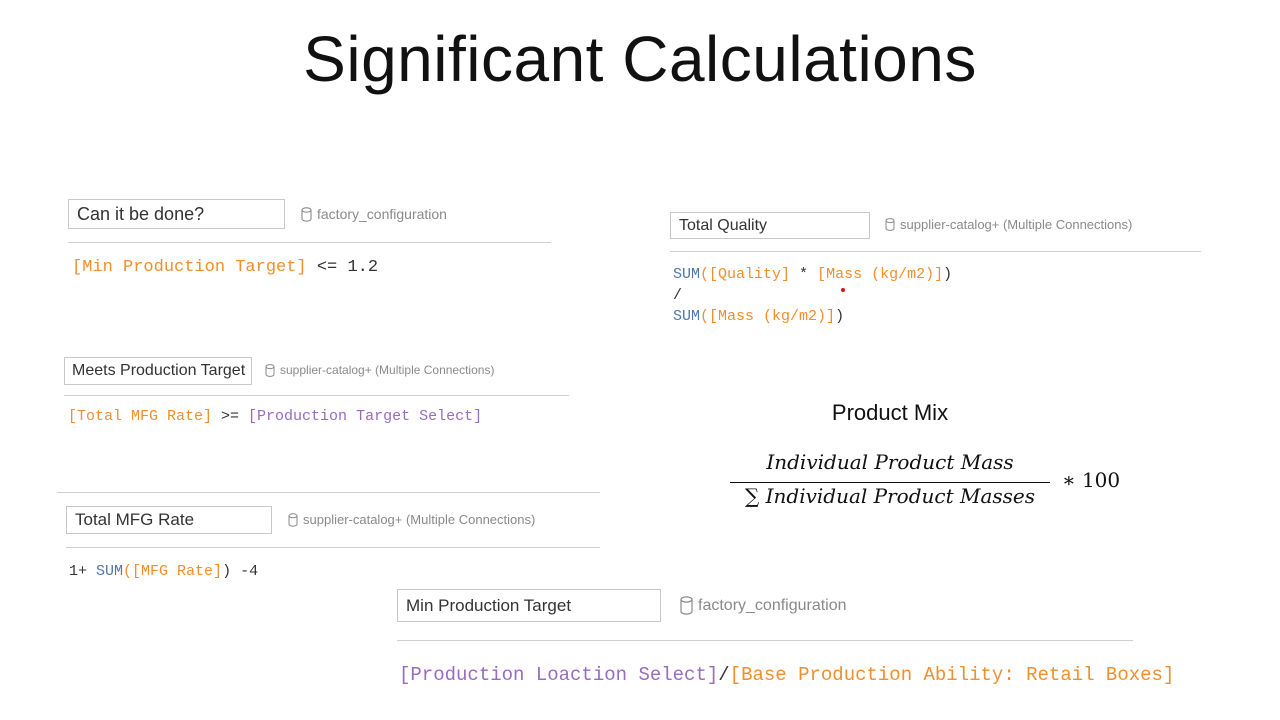 The image size is (1280, 720). I want to click on field-token: [MFG Rate], so click(177, 571).